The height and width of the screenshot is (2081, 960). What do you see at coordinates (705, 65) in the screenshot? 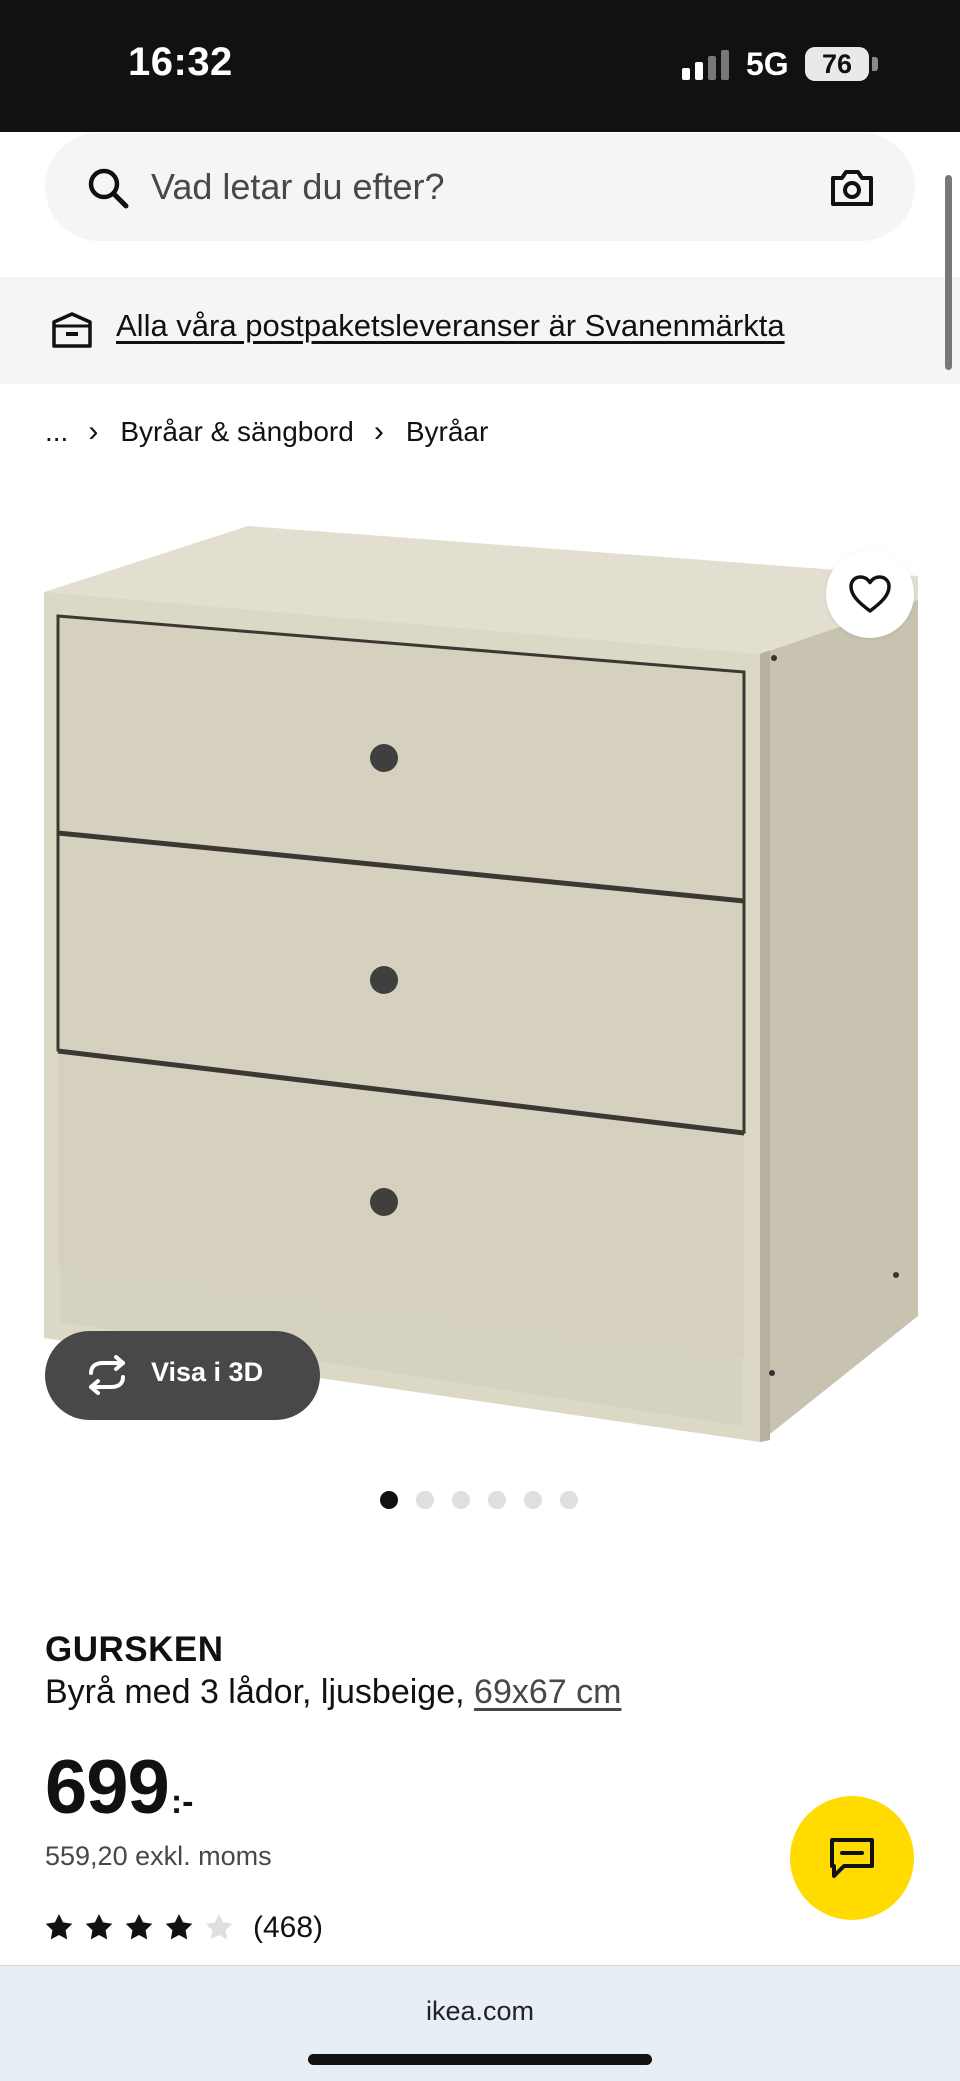
I see `signal-icon` at bounding box center [705, 65].